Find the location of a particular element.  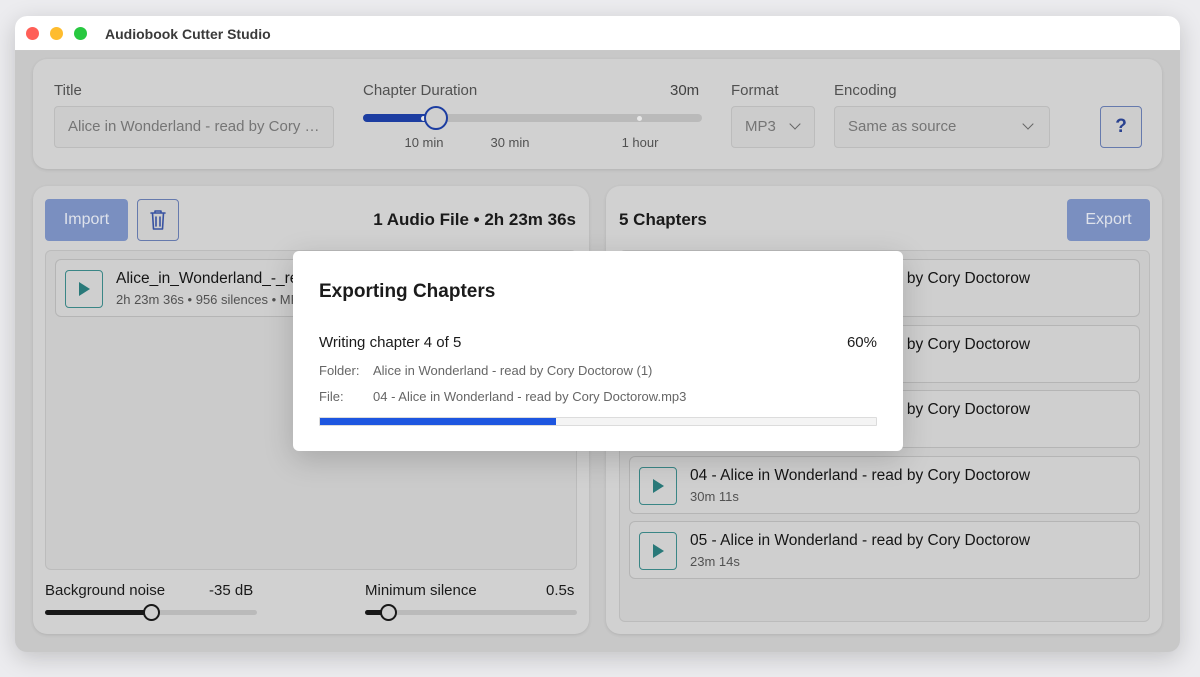

export-percent: 60% is located at coordinates (861, 342).